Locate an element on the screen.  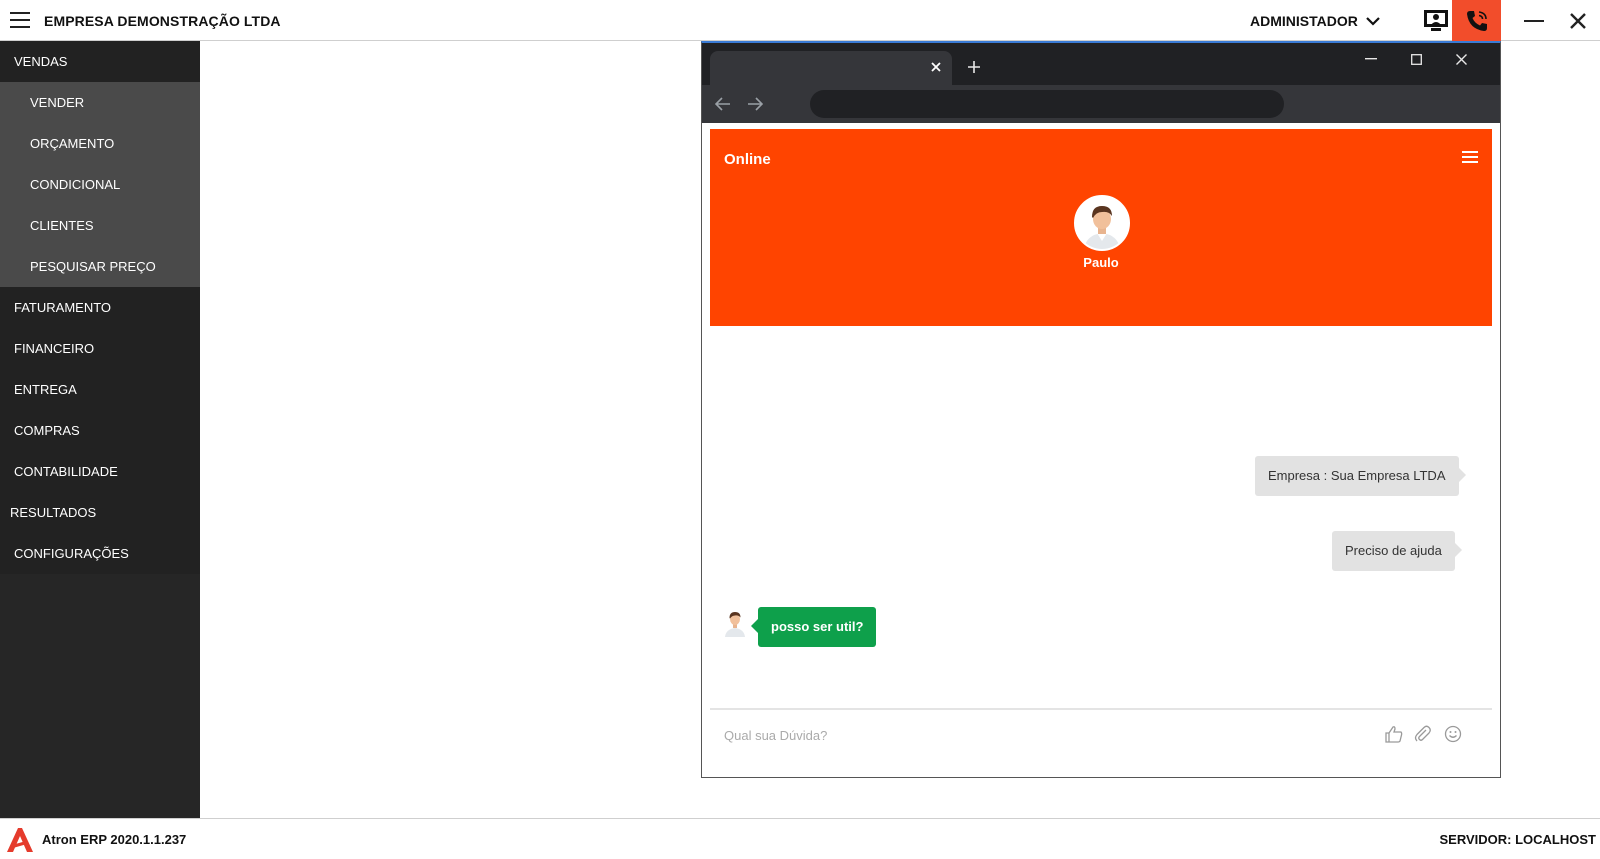
maximize-icon is located at coordinates (1416, 59).